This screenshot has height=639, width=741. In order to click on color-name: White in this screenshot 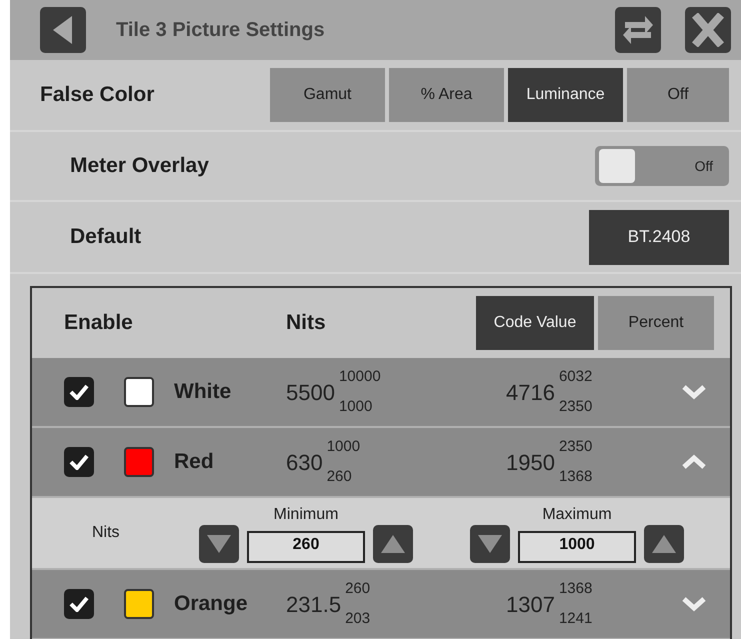, I will do `click(203, 392)`.